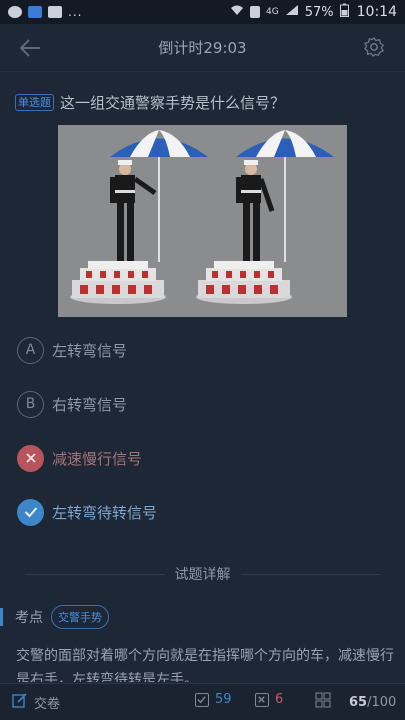 The width and height of the screenshot is (405, 720). I want to click on question-progress: 65/100, so click(355, 702).